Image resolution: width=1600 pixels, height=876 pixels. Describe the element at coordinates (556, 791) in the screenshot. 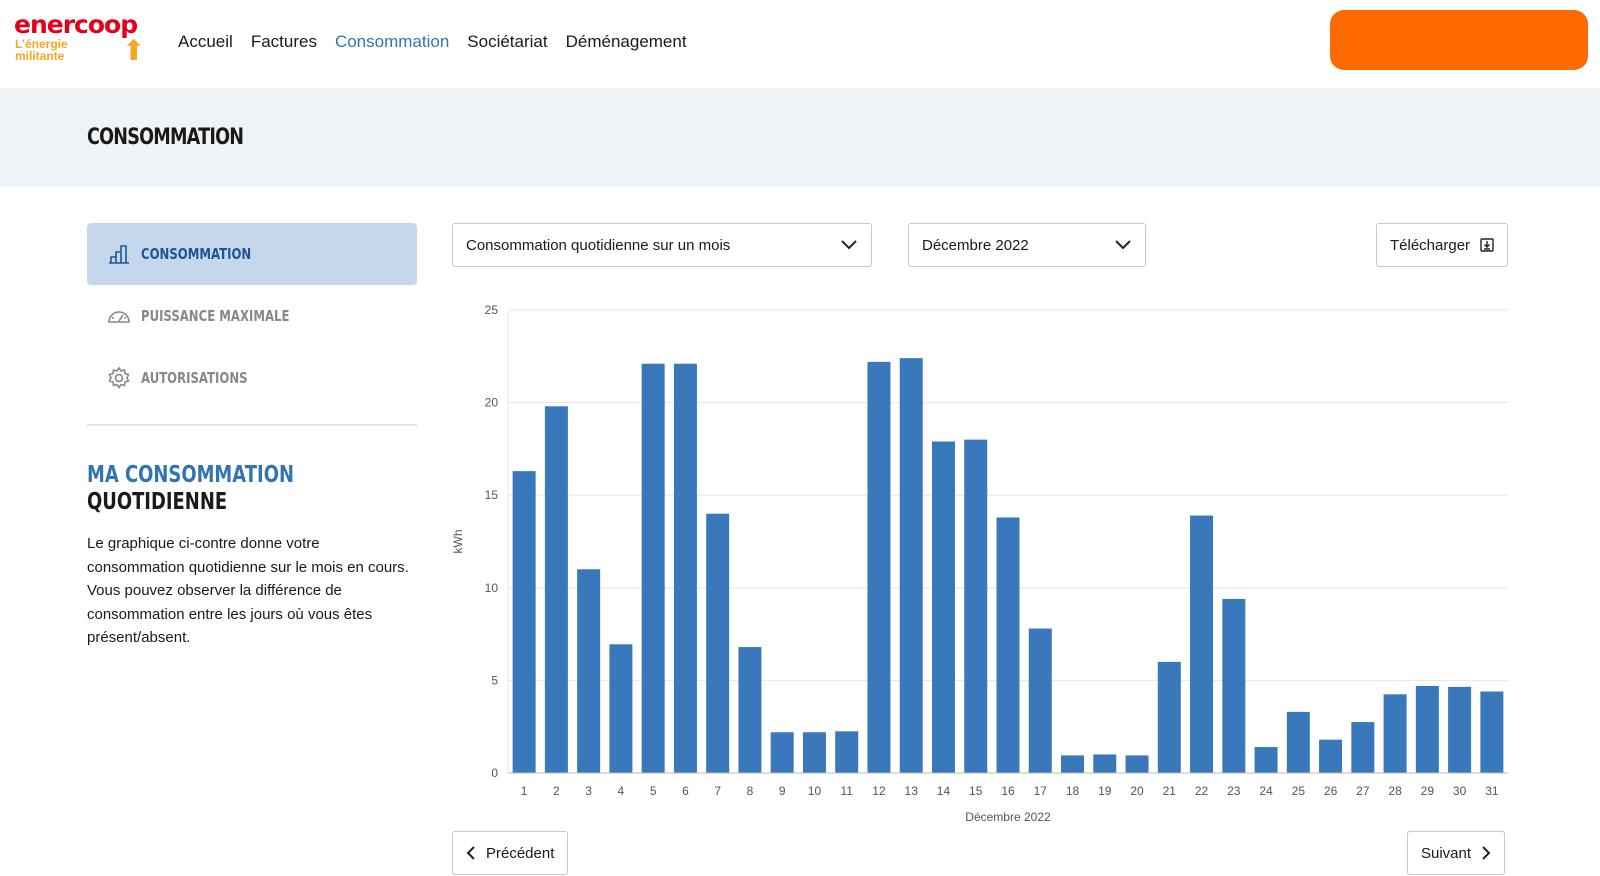

I see `x-tick-label: 2` at that location.